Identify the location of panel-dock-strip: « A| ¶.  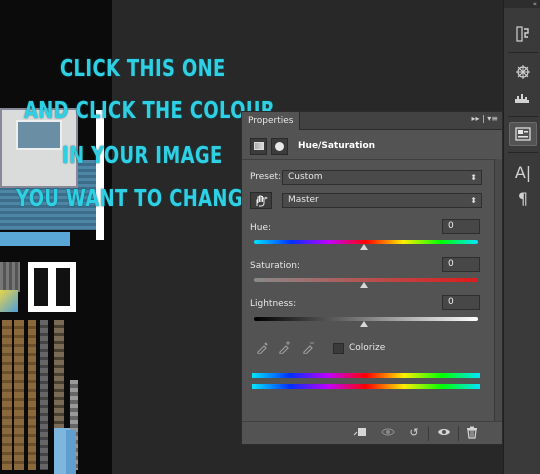
(521, 237).